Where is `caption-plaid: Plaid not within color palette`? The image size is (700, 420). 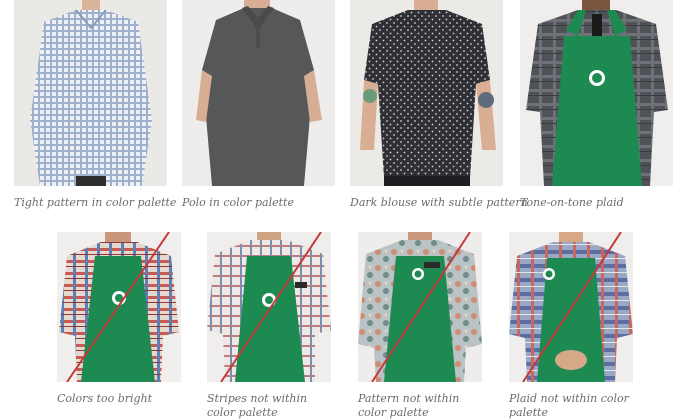
caption-plaid: Plaid not within color palette is located at coordinates (569, 405).